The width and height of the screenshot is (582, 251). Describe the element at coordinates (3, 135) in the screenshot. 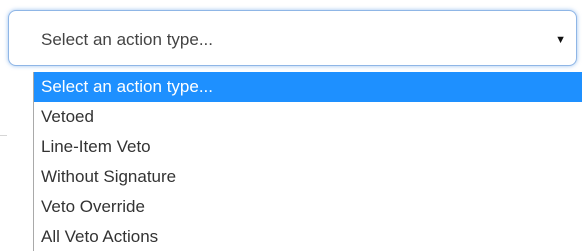

I see `background-divider` at that location.